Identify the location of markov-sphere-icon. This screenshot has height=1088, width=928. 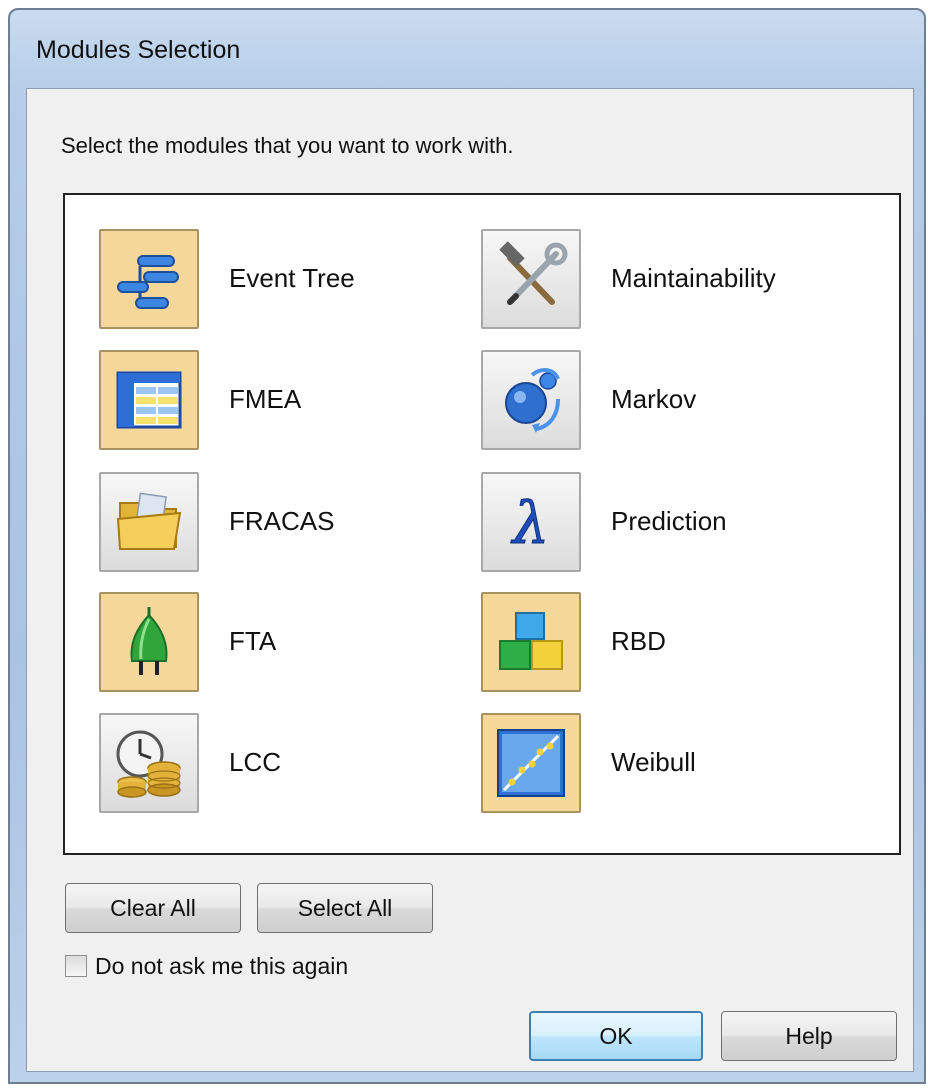
(532, 400).